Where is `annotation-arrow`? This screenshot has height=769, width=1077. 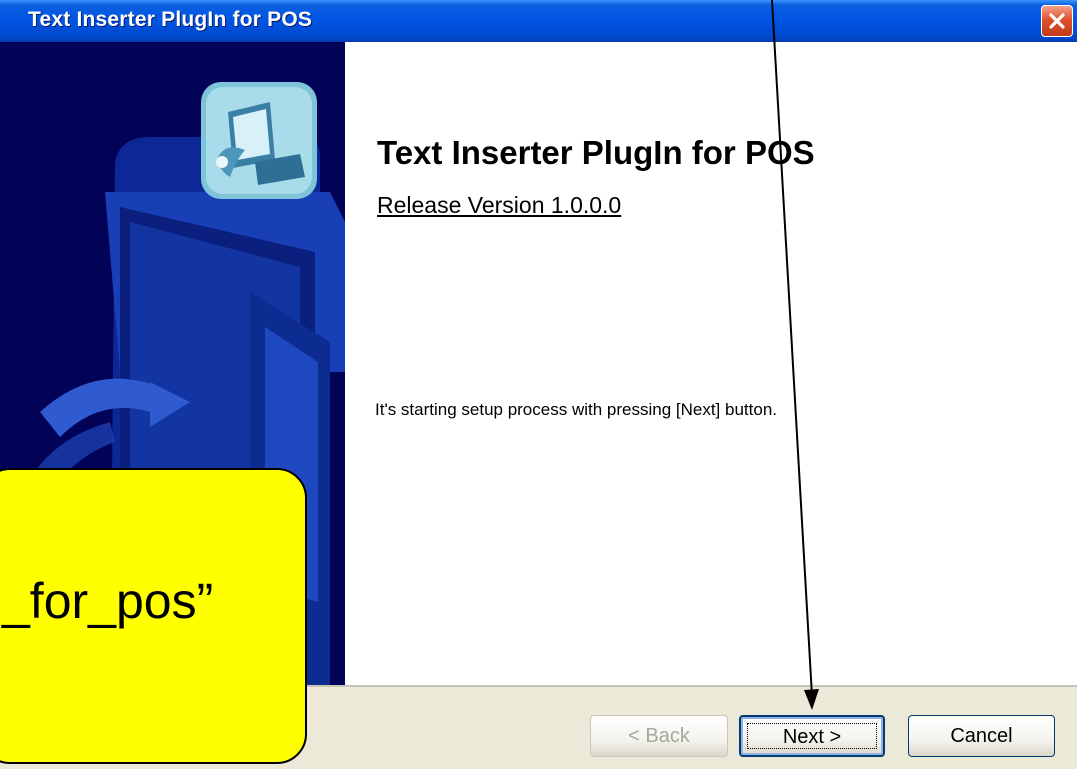 annotation-arrow is located at coordinates (795, 355).